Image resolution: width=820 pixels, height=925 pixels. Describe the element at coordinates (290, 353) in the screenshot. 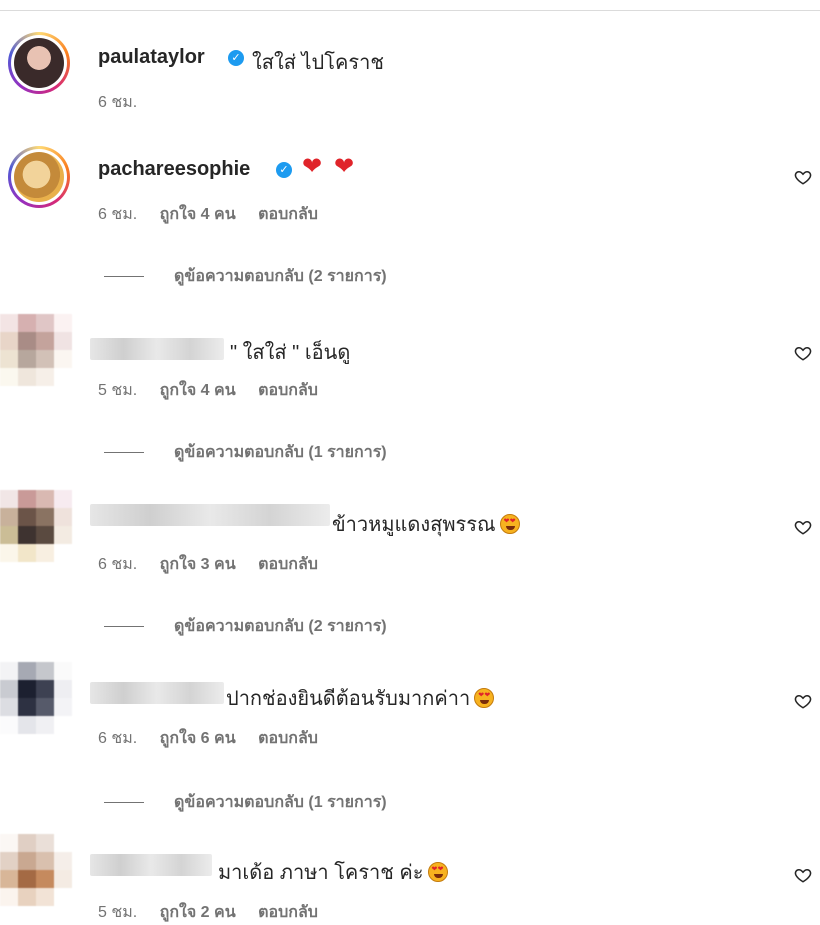

I see `comment-text: " ใสใส่ " เอ็นดู` at that location.